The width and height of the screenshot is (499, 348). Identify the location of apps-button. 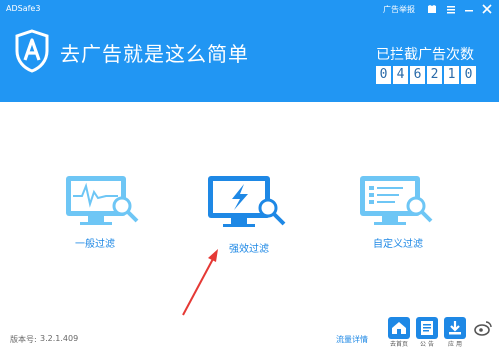
(455, 328).